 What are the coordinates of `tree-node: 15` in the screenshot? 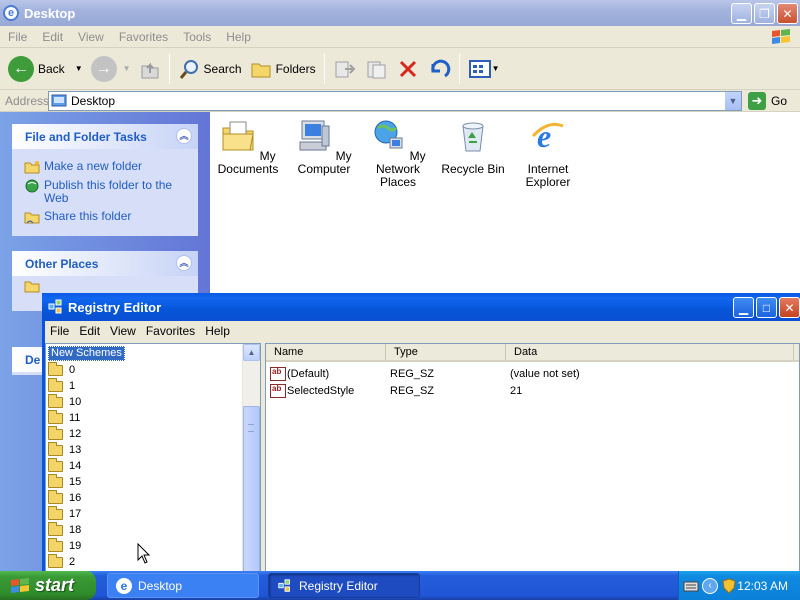 It's located at (64, 481).